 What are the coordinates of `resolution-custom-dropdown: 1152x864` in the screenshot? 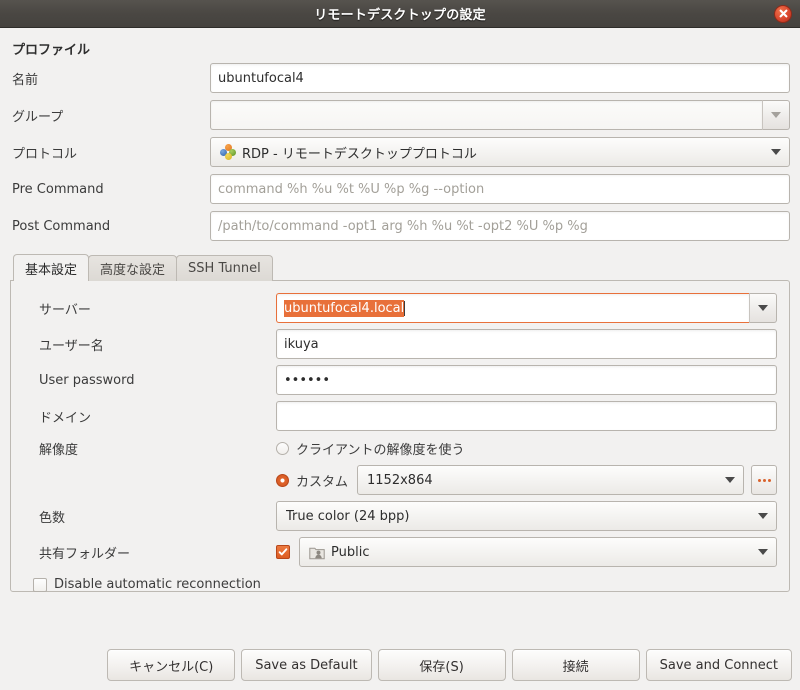 It's located at (550, 480).